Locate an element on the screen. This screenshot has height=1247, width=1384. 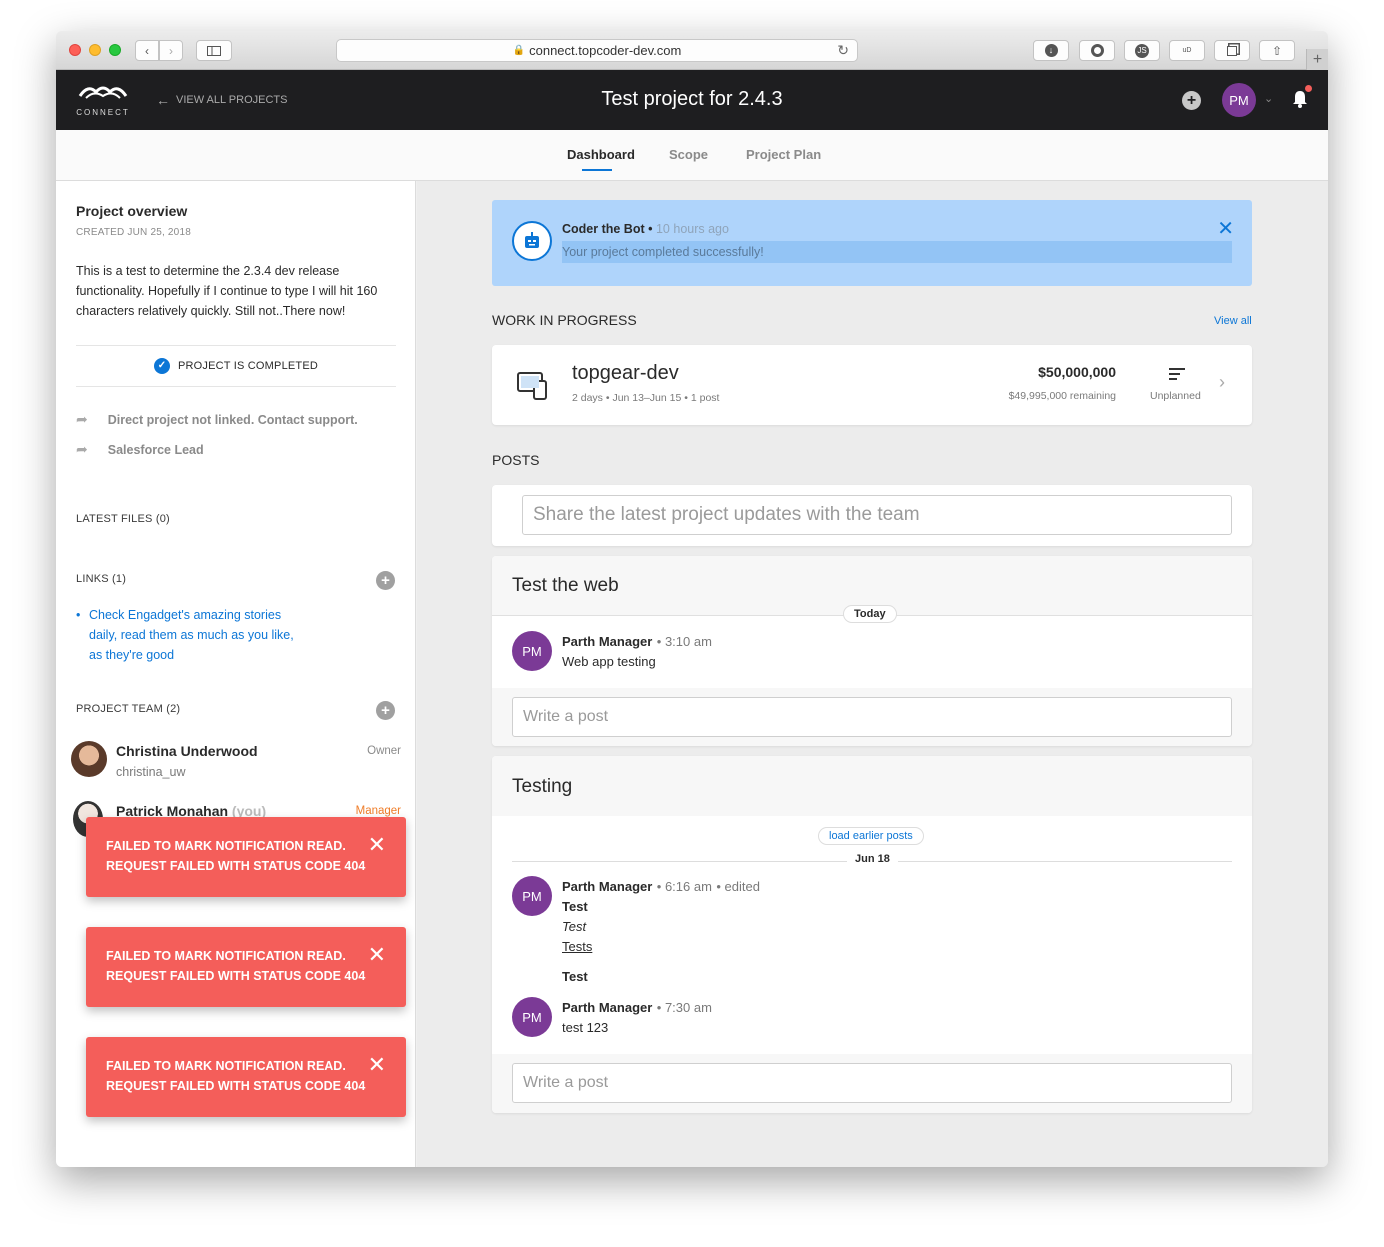
tab-scope: Scope is located at coordinates (688, 154).